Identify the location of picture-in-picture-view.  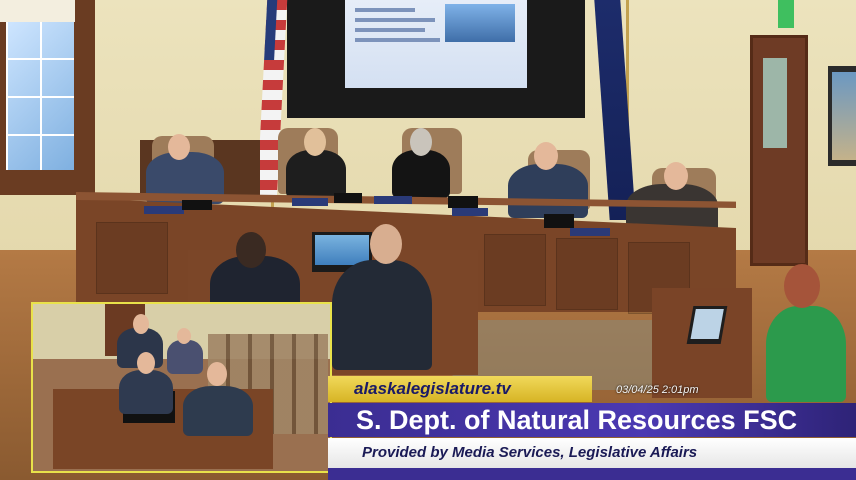
(181, 387).